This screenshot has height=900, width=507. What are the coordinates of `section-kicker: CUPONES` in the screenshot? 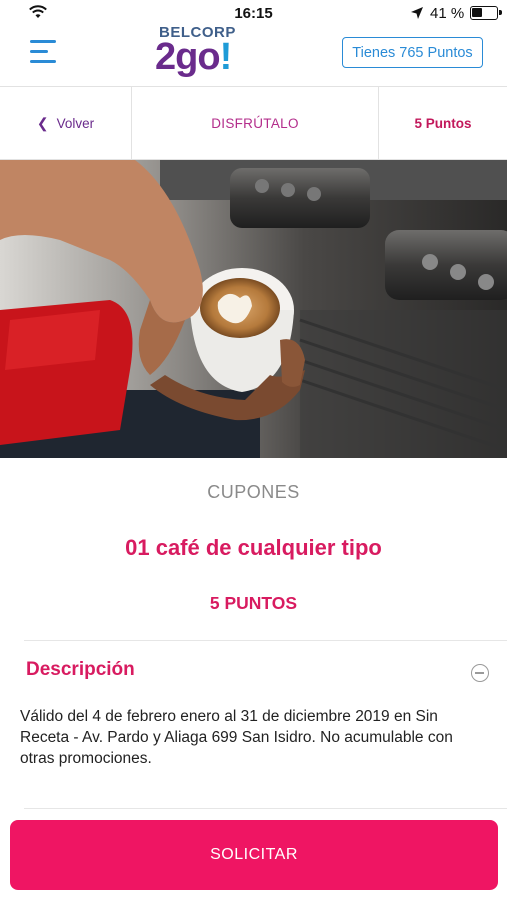 It's located at (253, 492).